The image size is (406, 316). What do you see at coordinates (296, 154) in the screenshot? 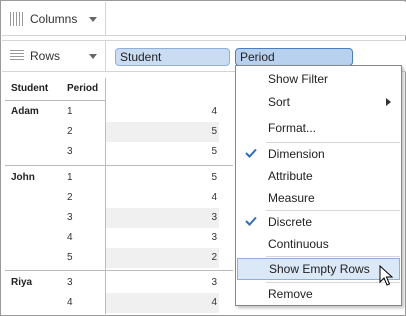
I see `menu-item-dimension-label: Dimension` at bounding box center [296, 154].